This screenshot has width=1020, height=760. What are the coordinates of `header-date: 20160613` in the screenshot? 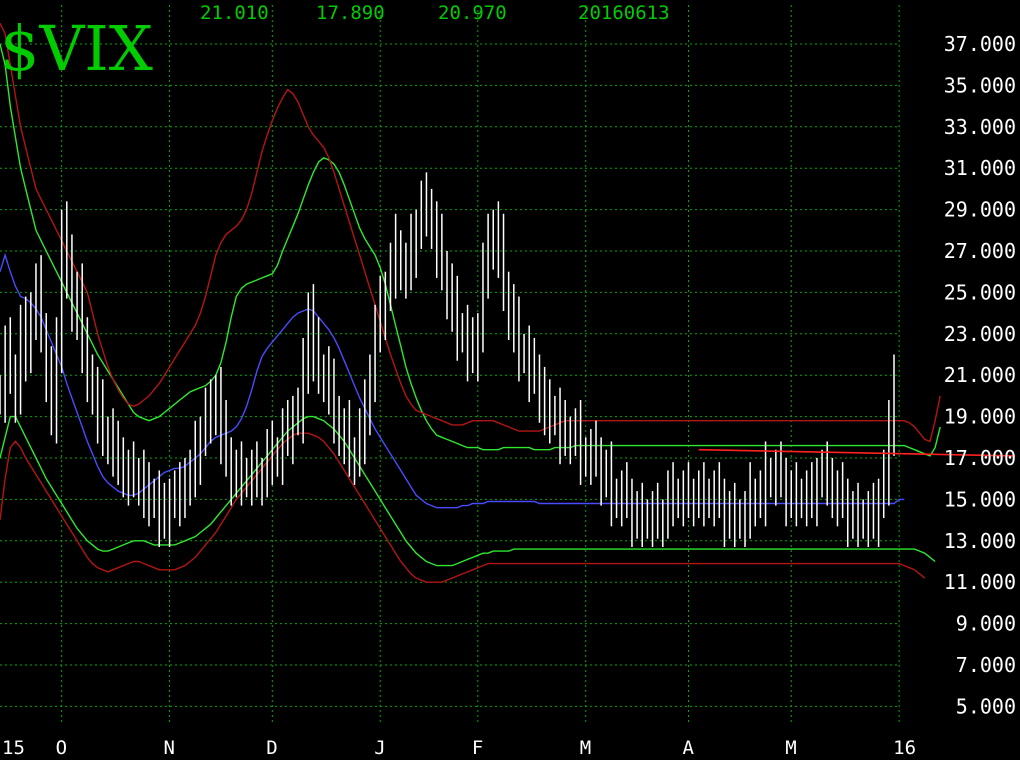 It's located at (624, 13).